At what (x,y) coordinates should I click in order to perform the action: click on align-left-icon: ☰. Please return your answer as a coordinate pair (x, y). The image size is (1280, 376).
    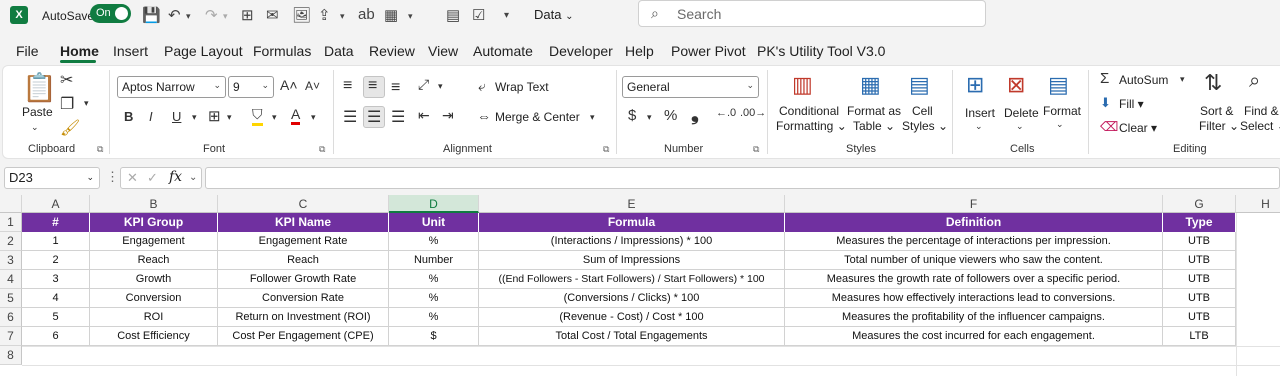
    Looking at the image, I should click on (350, 117).